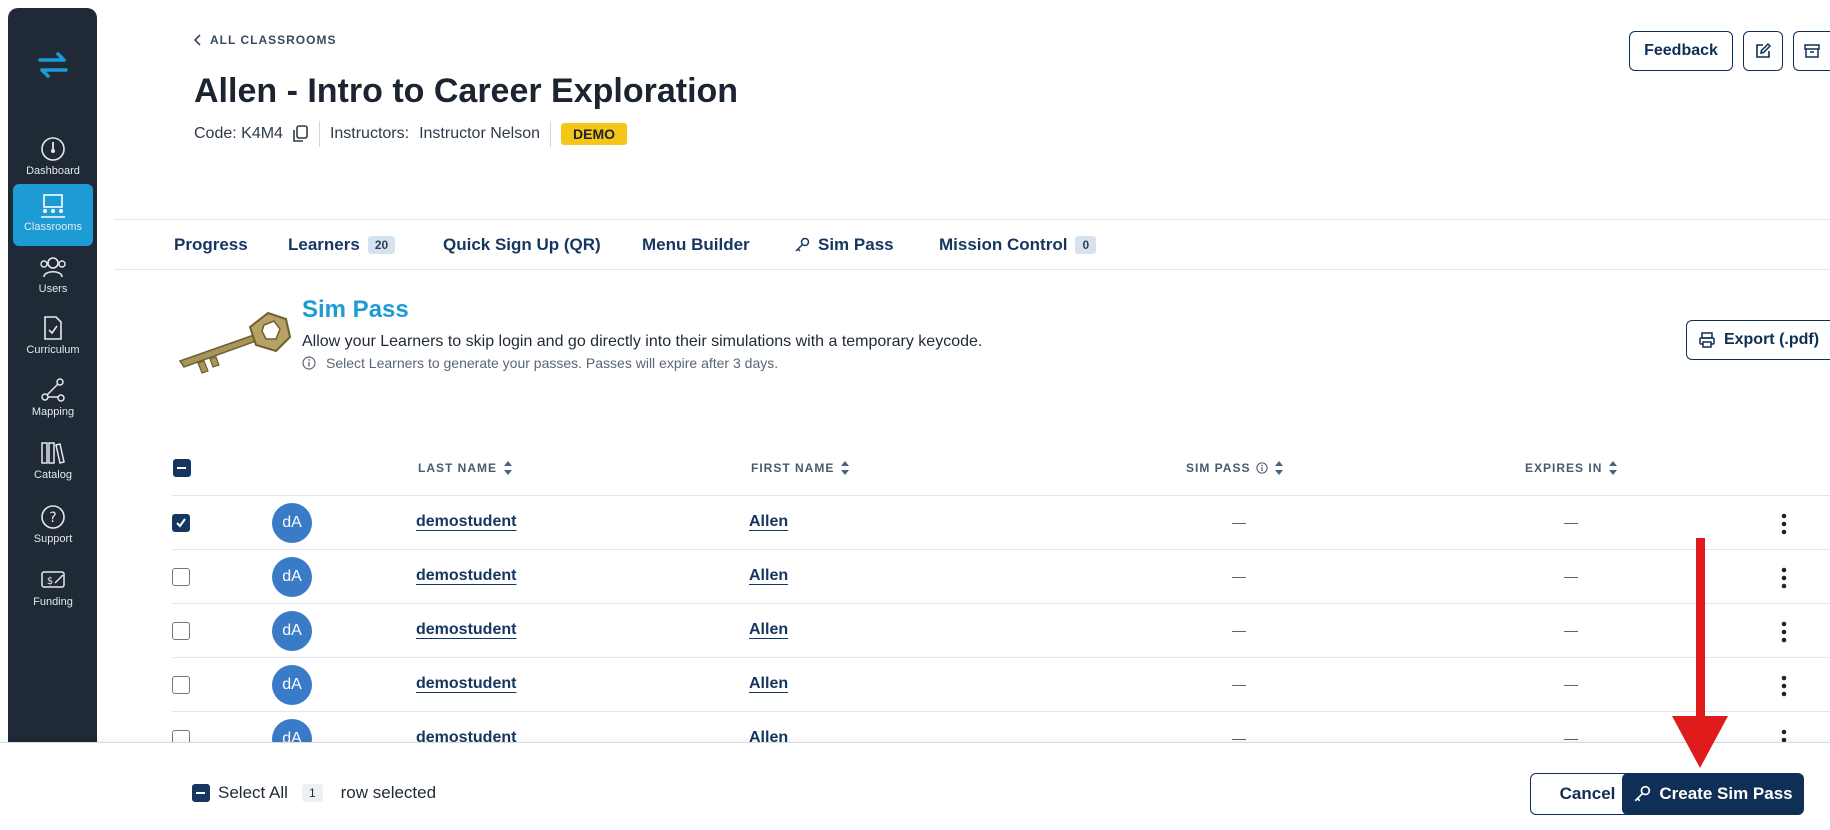  What do you see at coordinates (324, 244) in the screenshot?
I see `tab-label: Learners` at bounding box center [324, 244].